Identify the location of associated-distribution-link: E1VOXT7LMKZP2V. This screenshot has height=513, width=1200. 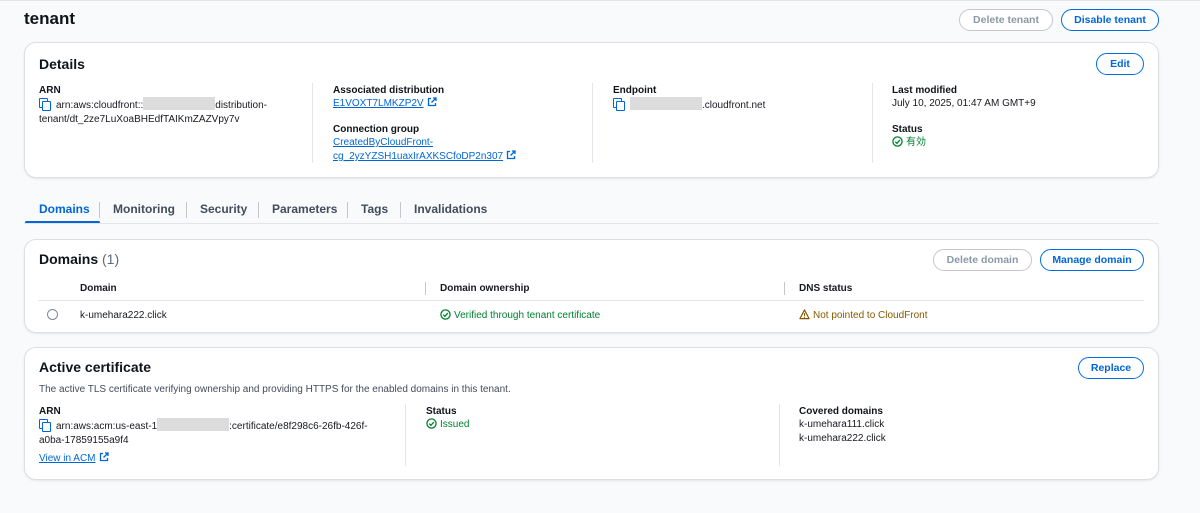
(378, 103).